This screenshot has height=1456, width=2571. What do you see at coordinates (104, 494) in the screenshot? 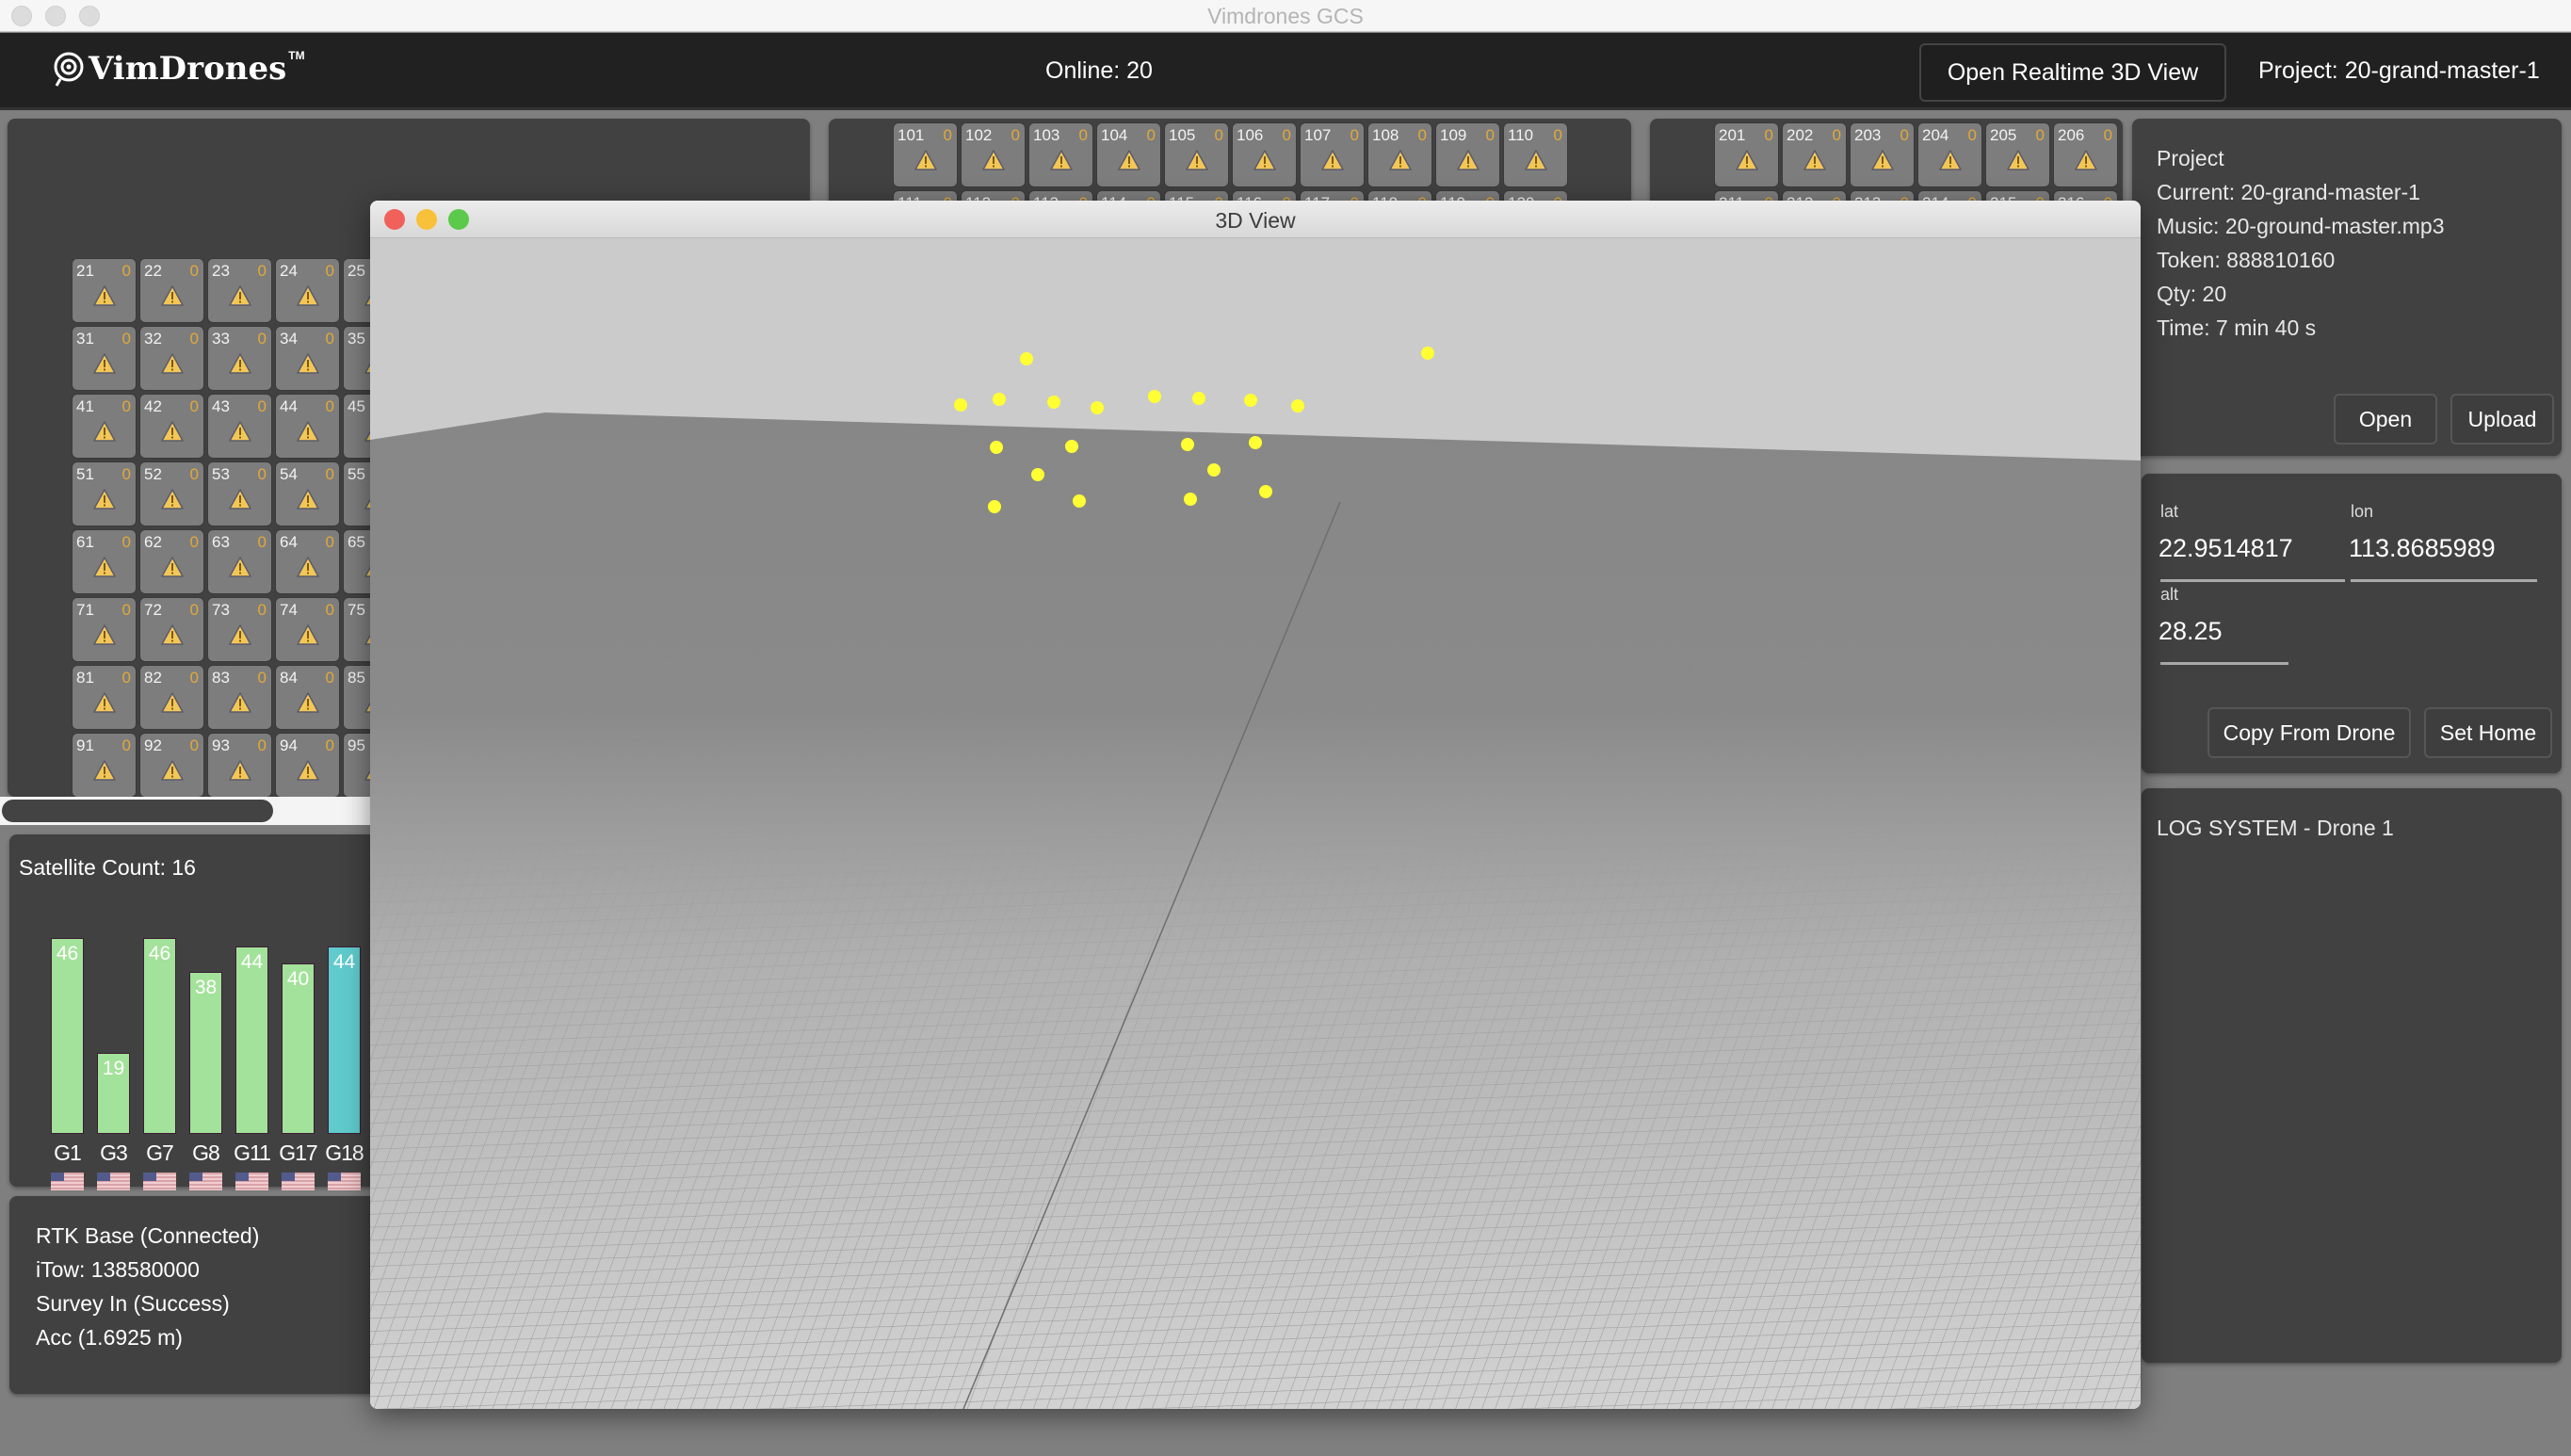
I see `drone-tile: 51 0` at bounding box center [104, 494].